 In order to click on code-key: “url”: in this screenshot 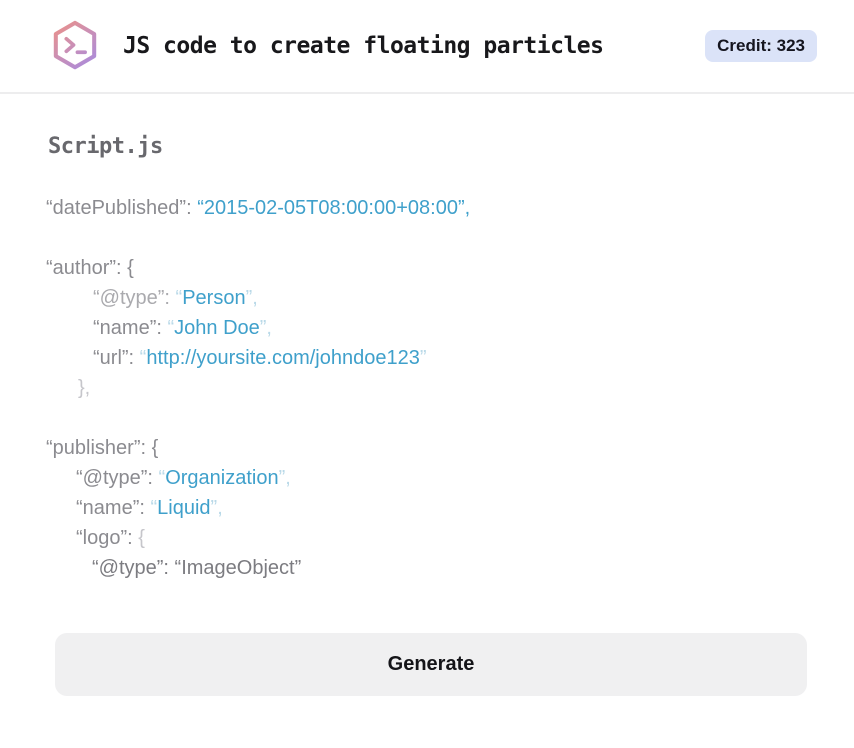, I will do `click(116, 358)`.